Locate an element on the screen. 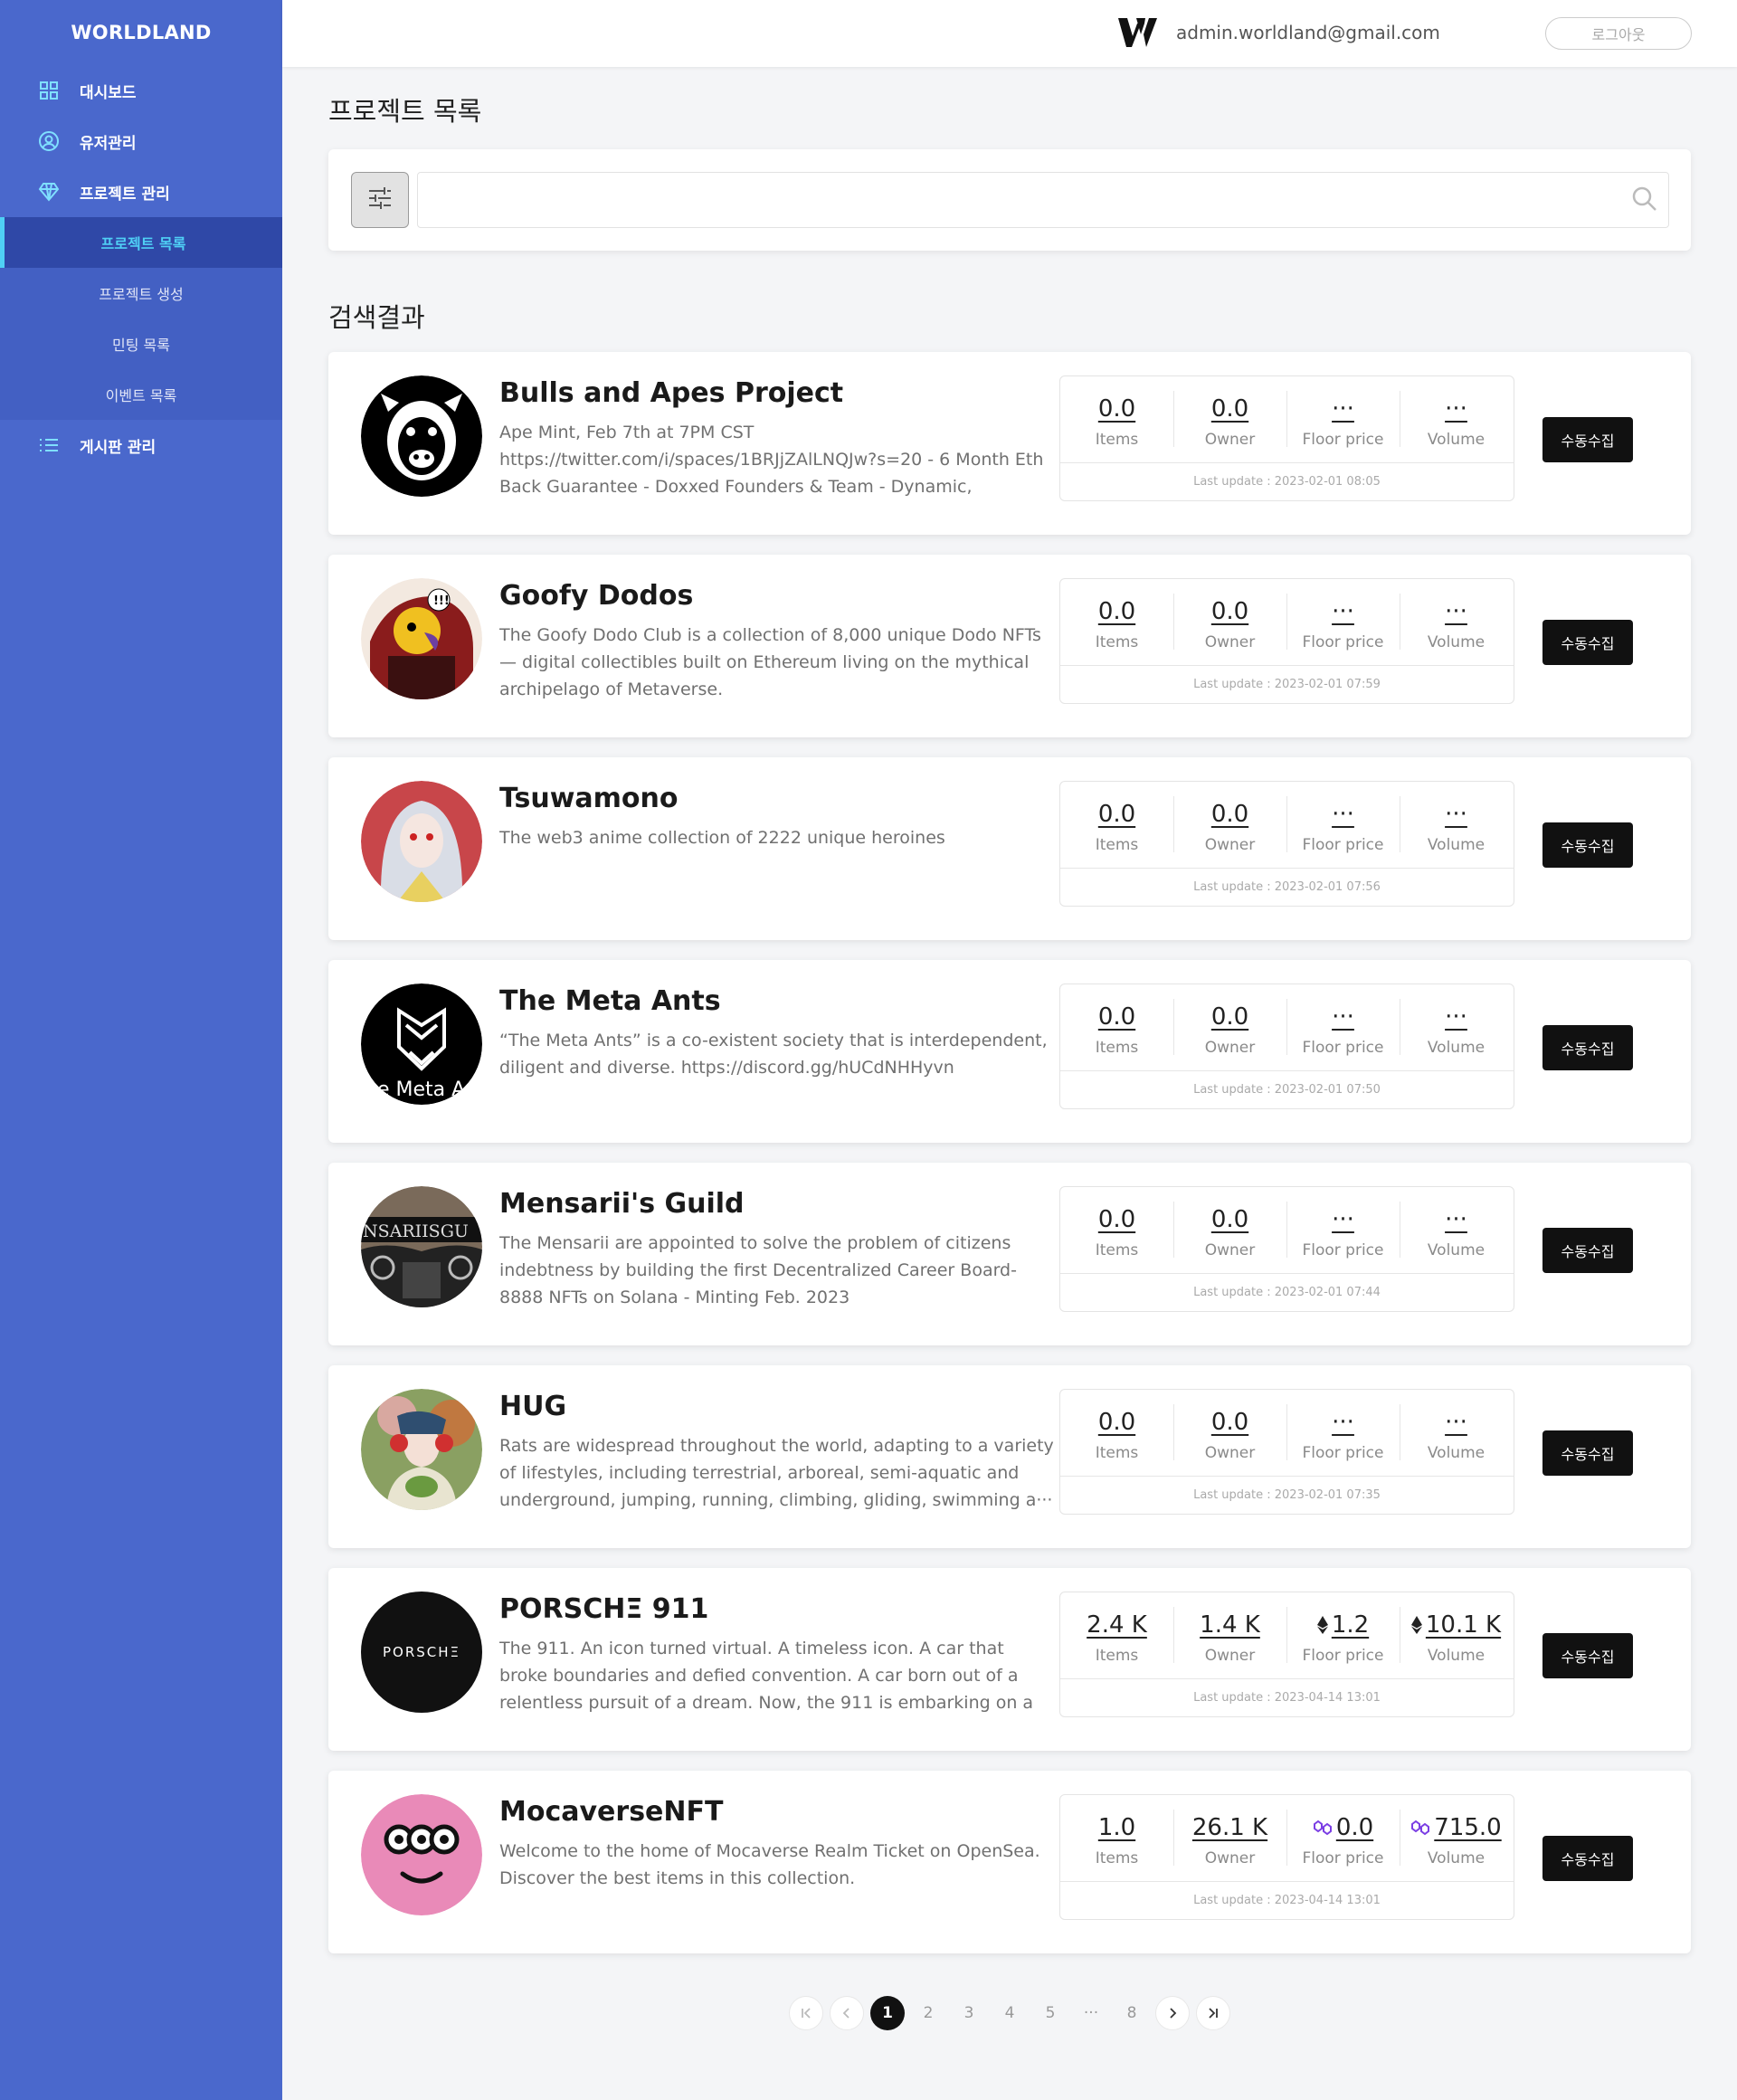  filter-button is located at coordinates (380, 200).